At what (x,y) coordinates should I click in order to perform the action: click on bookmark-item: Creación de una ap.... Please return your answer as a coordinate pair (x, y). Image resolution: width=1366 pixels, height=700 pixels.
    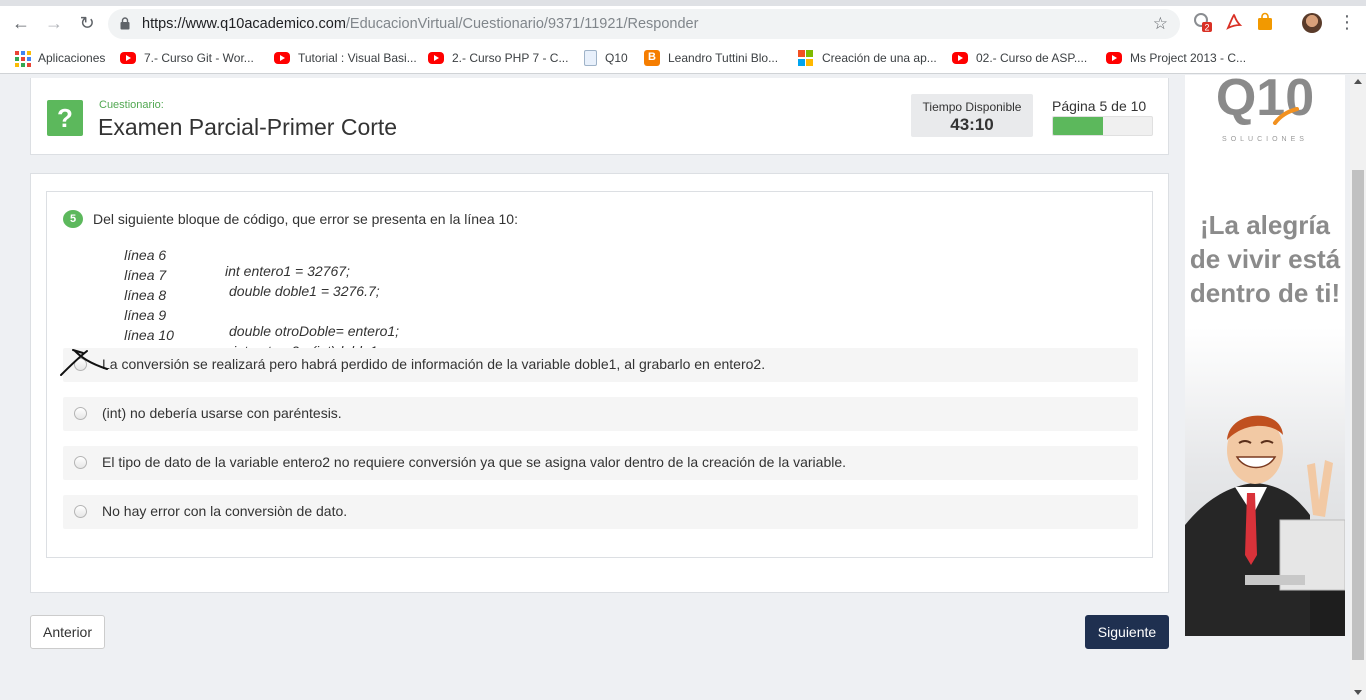
    Looking at the image, I should click on (867, 58).